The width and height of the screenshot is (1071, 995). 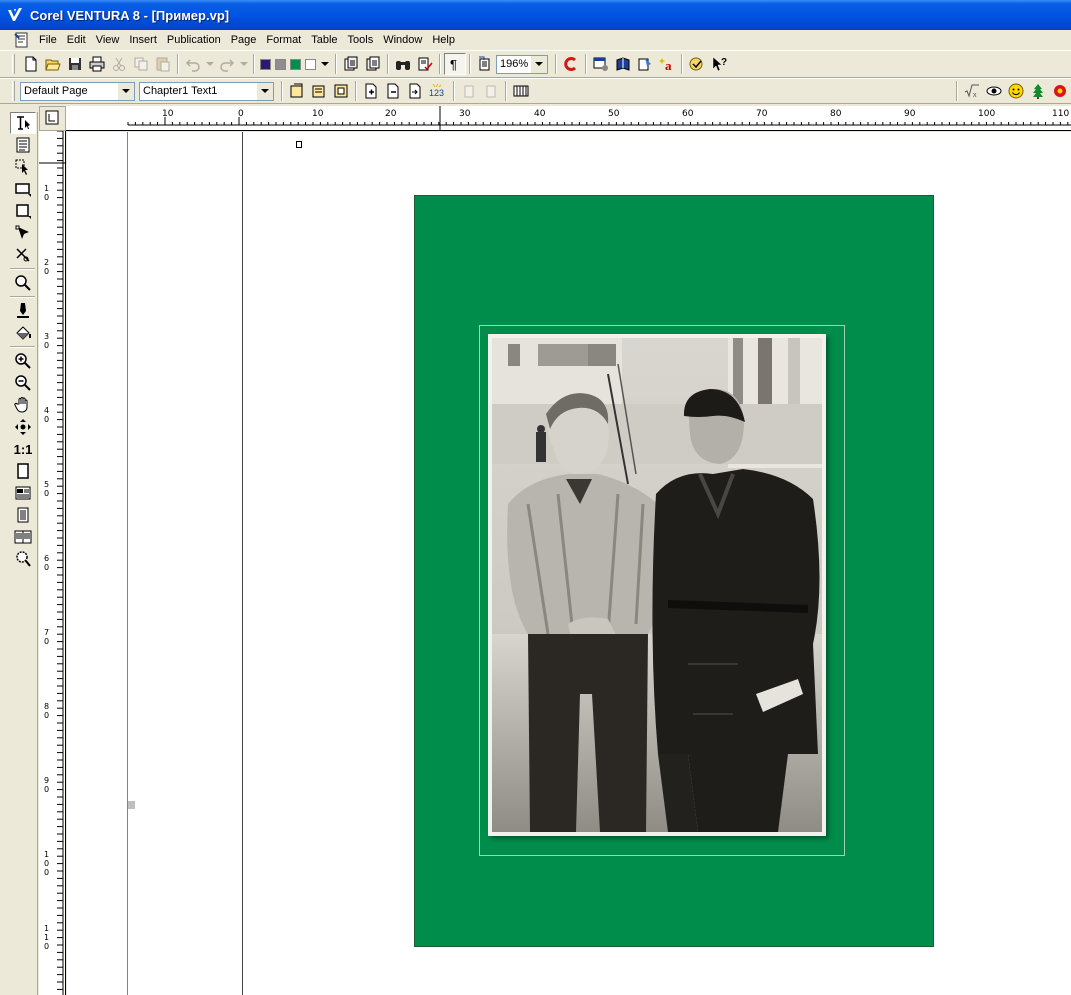 What do you see at coordinates (244, 40) in the screenshot?
I see `menu-page: Page` at bounding box center [244, 40].